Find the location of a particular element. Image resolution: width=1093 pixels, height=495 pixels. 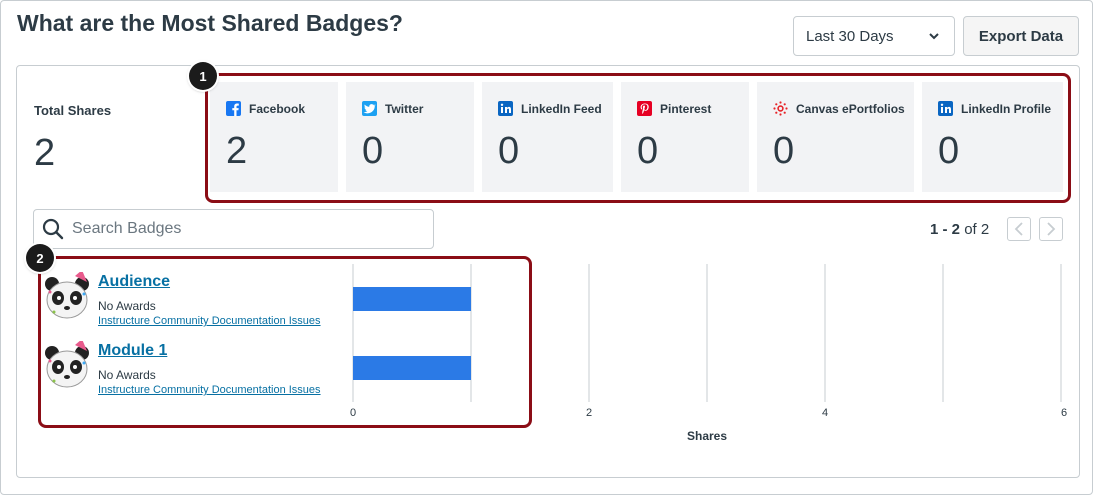

chart-tick-label: 6 is located at coordinates (1064, 413).